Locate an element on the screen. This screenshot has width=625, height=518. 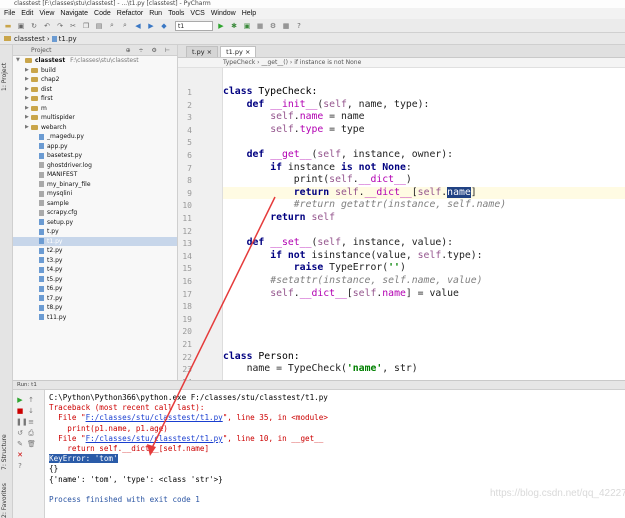
replace-icon: ⌕ is located at coordinates (125, 26).